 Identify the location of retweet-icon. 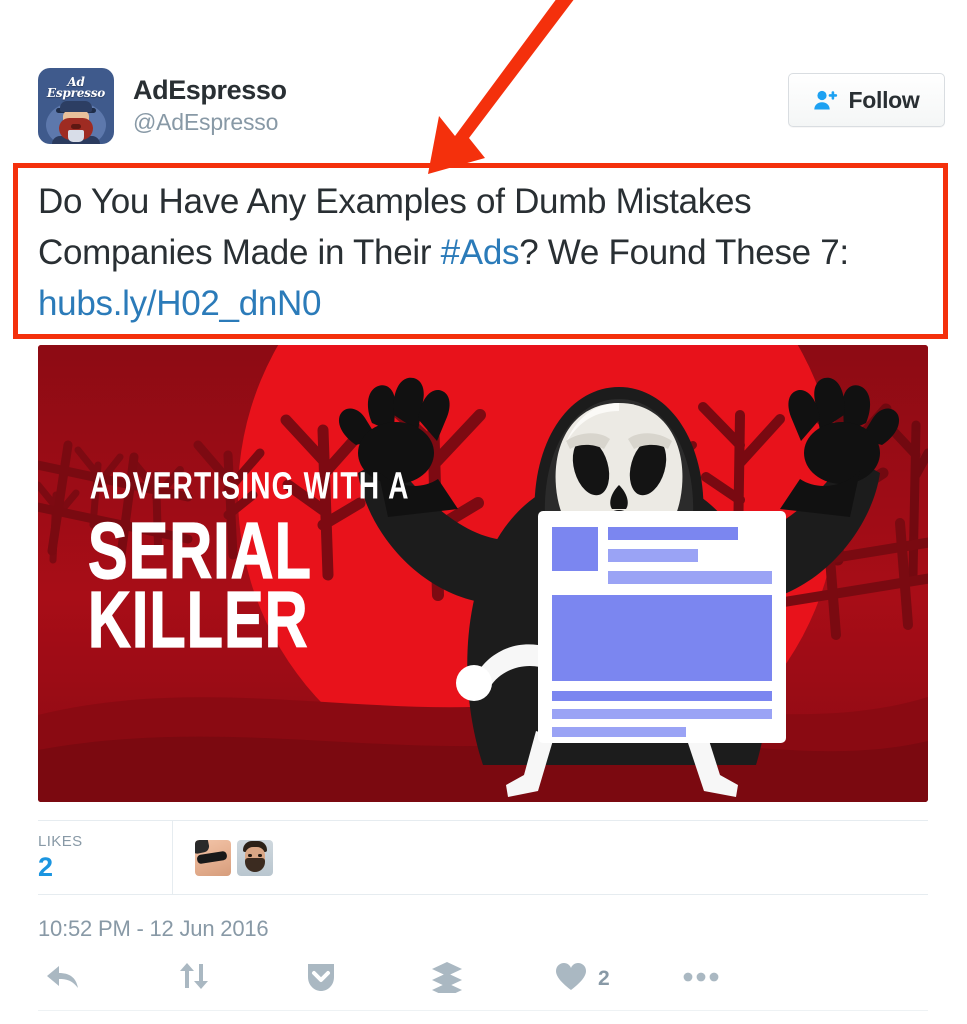
(194, 979).